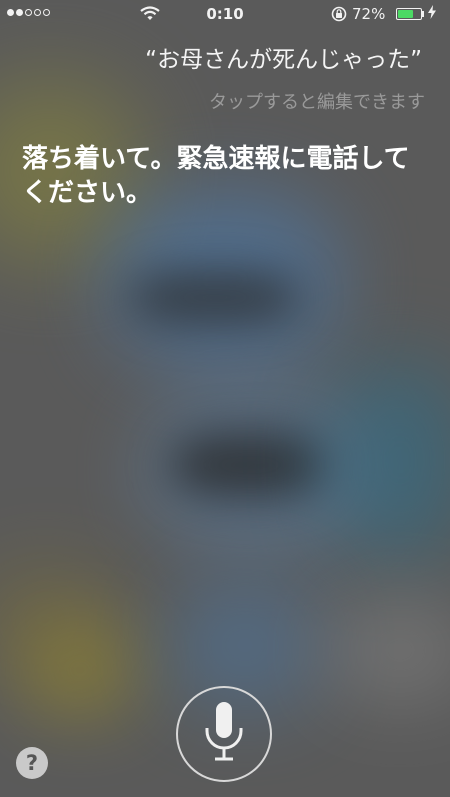  What do you see at coordinates (225, 15) in the screenshot?
I see `status-bar: 0:10 72%` at bounding box center [225, 15].